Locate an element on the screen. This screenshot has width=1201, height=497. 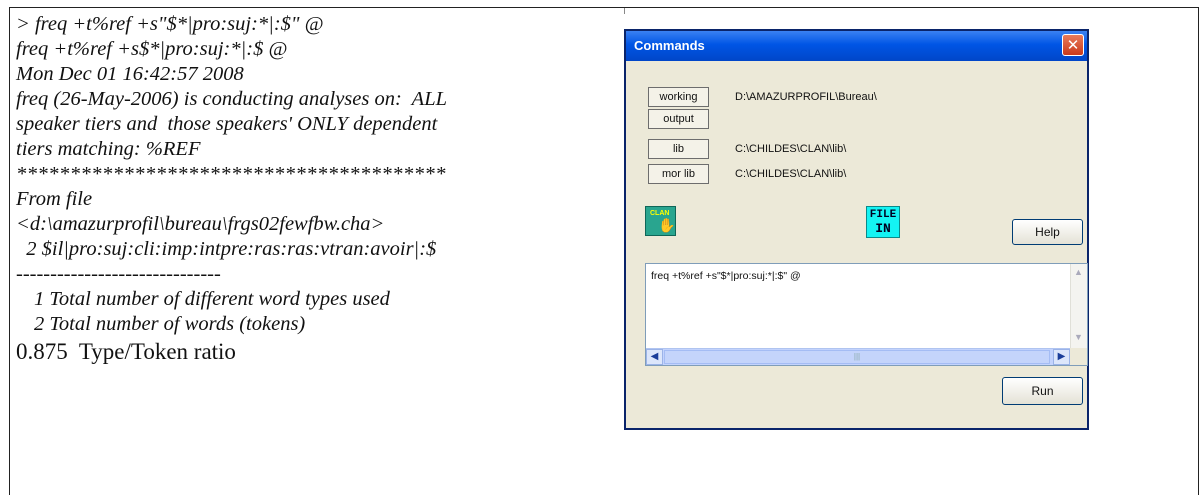
window-titlebar: Commands ✕ is located at coordinates (856, 46).